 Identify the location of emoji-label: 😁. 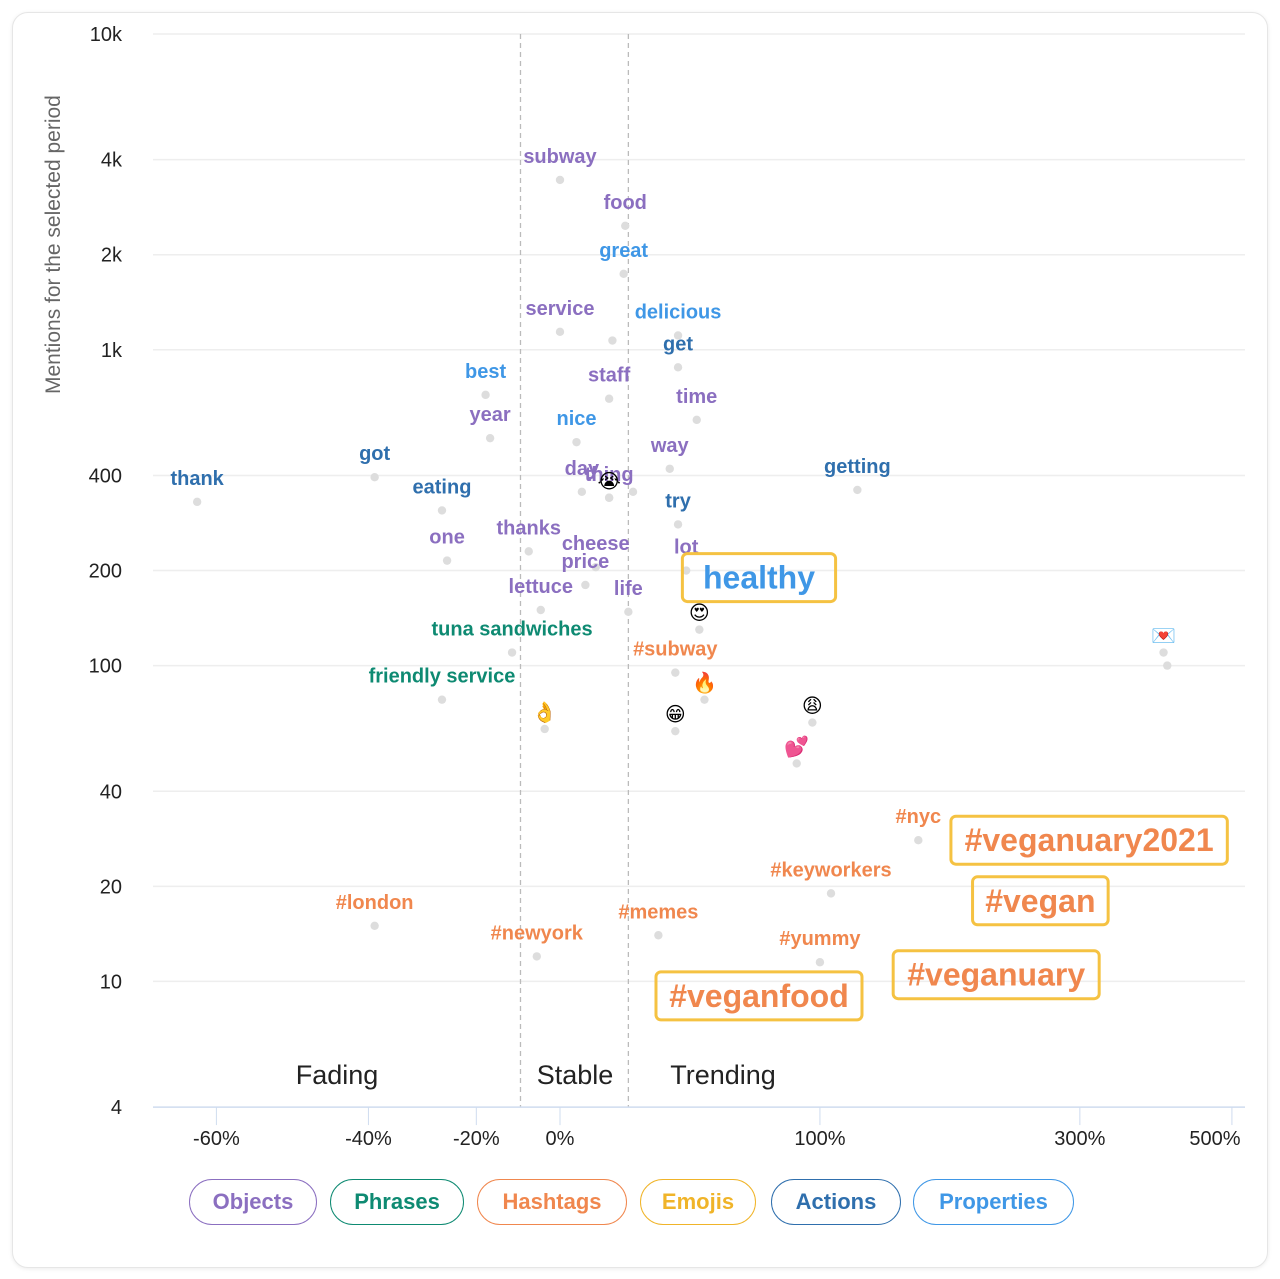
(675, 715).